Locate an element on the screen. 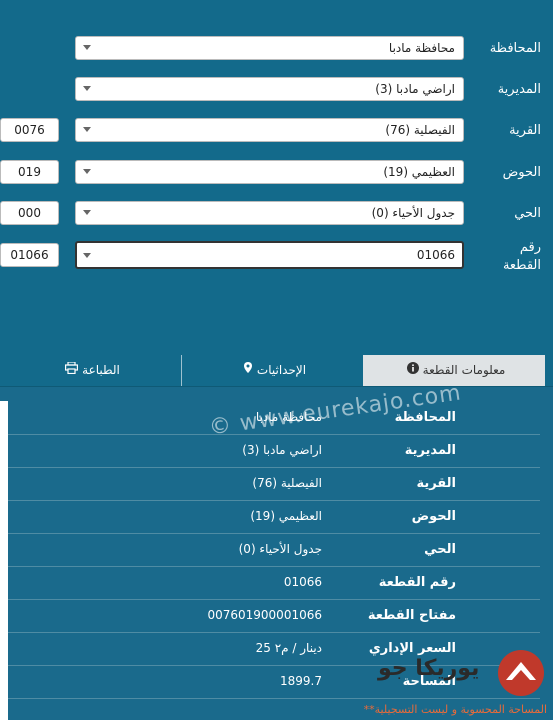 This screenshot has width=553, height=720. brand-logo: يوريكا جو is located at coordinates (463, 675).